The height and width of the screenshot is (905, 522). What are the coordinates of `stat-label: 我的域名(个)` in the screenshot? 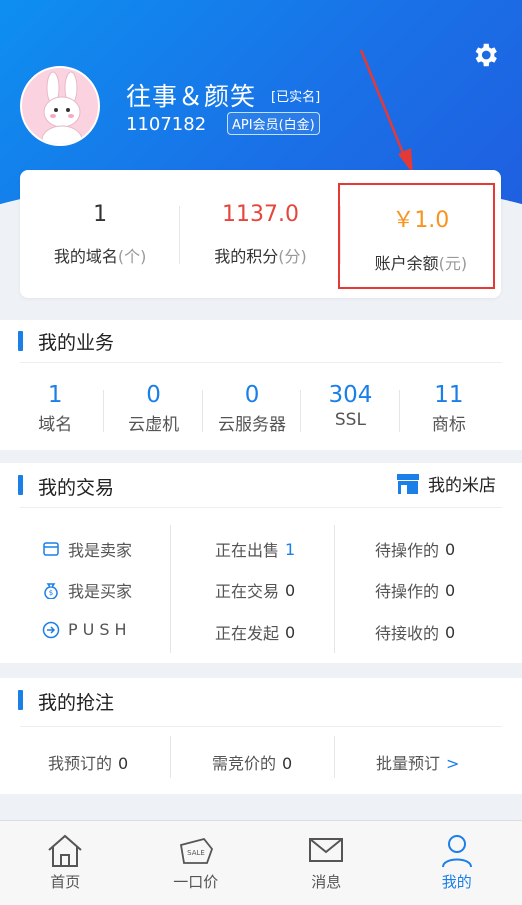 It's located at (100, 256).